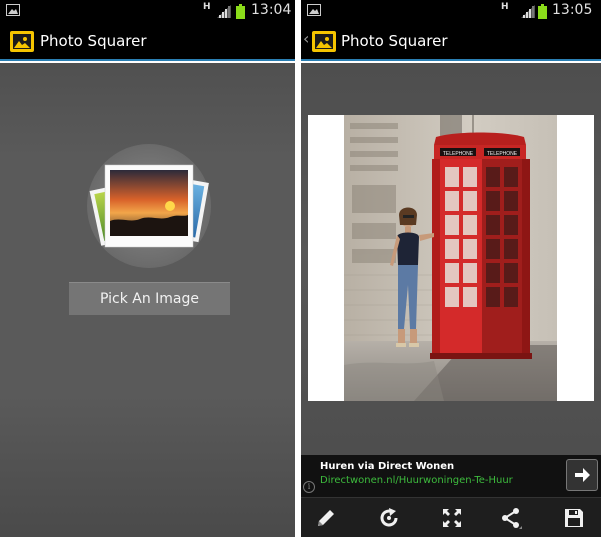  I want to click on pick-image-button: Pick An Image, so click(149, 298).